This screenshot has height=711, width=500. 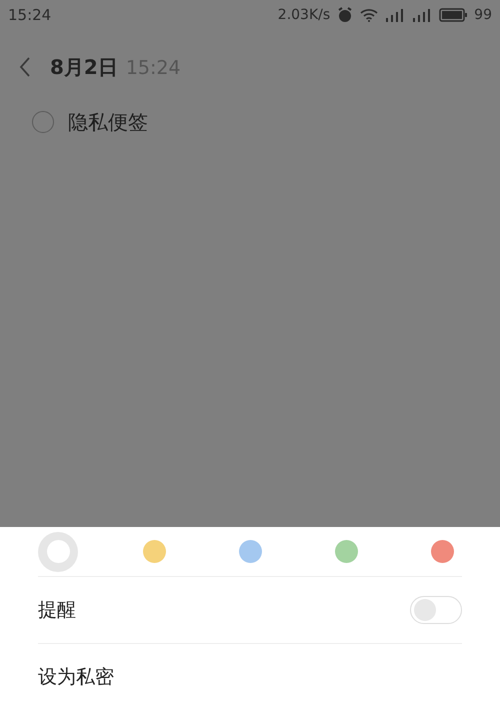 I want to click on note-text: 隐私便签, so click(x=108, y=122).